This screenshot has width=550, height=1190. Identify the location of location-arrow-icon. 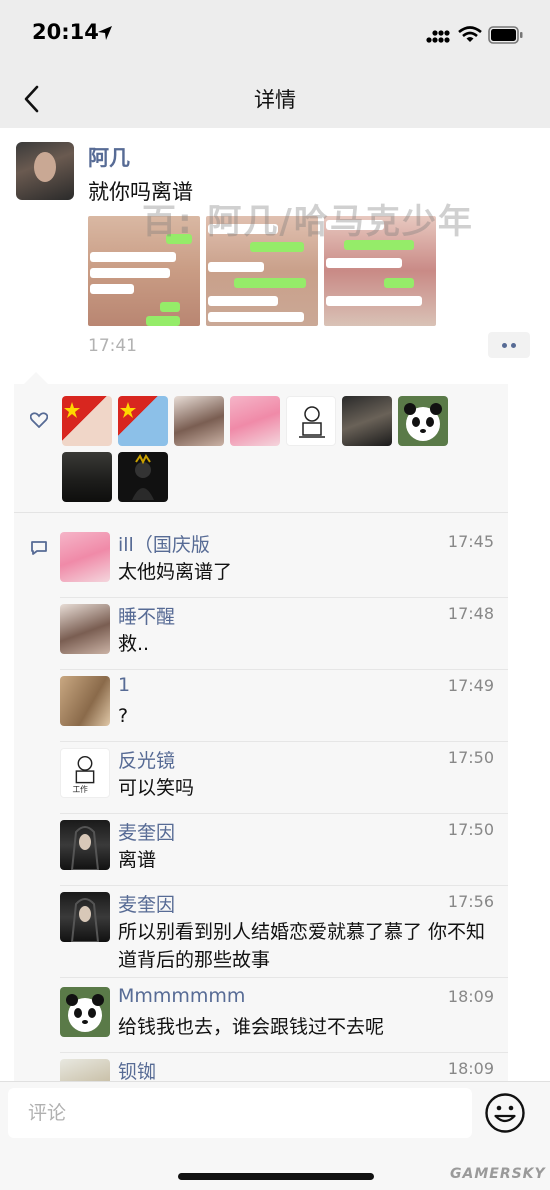
(105, 33).